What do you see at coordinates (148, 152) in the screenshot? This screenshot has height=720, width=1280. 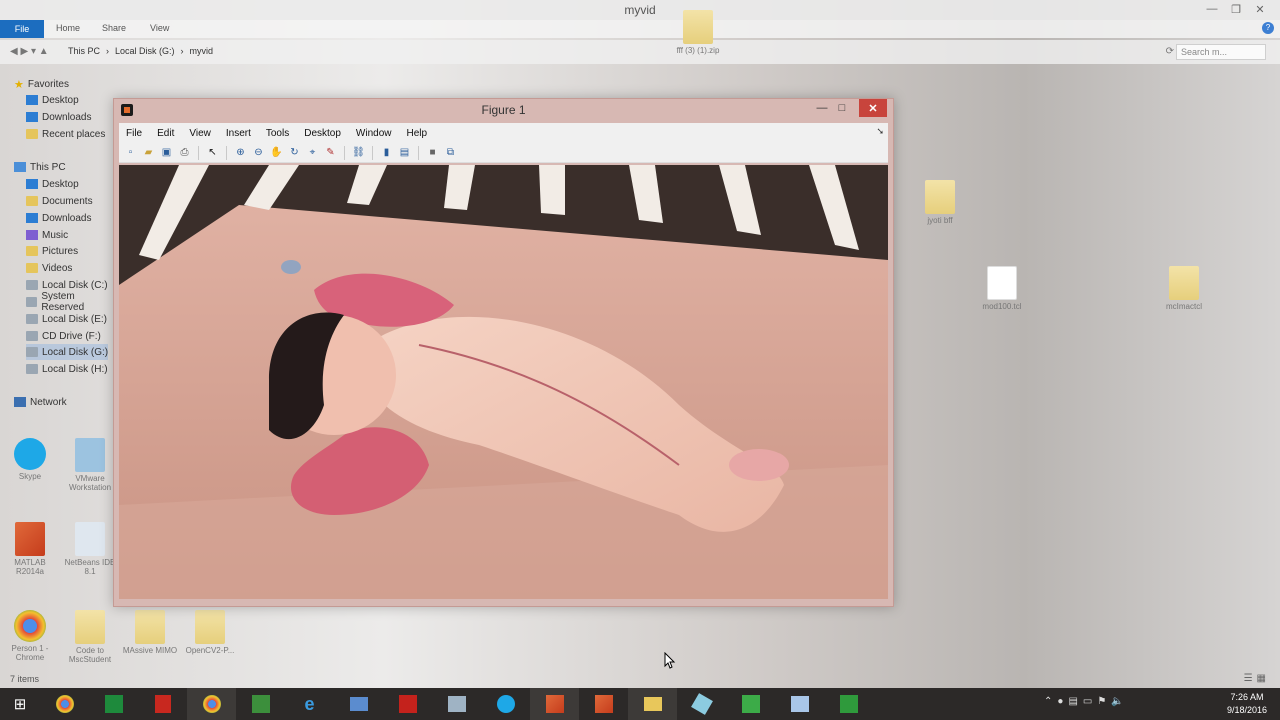 I see `open-file-icon: ▰` at bounding box center [148, 152].